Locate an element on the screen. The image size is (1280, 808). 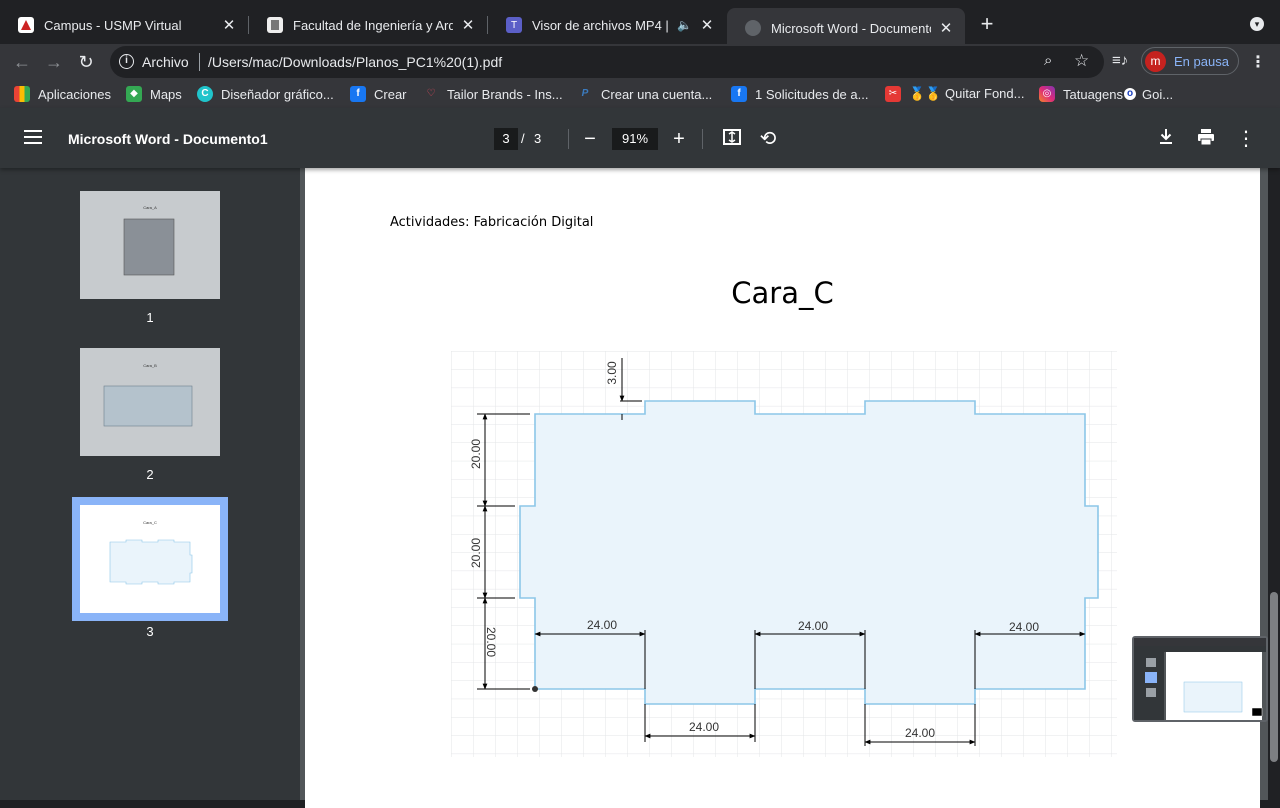
bookmark-label: Tatuagens is located at coordinates (1093, 94).